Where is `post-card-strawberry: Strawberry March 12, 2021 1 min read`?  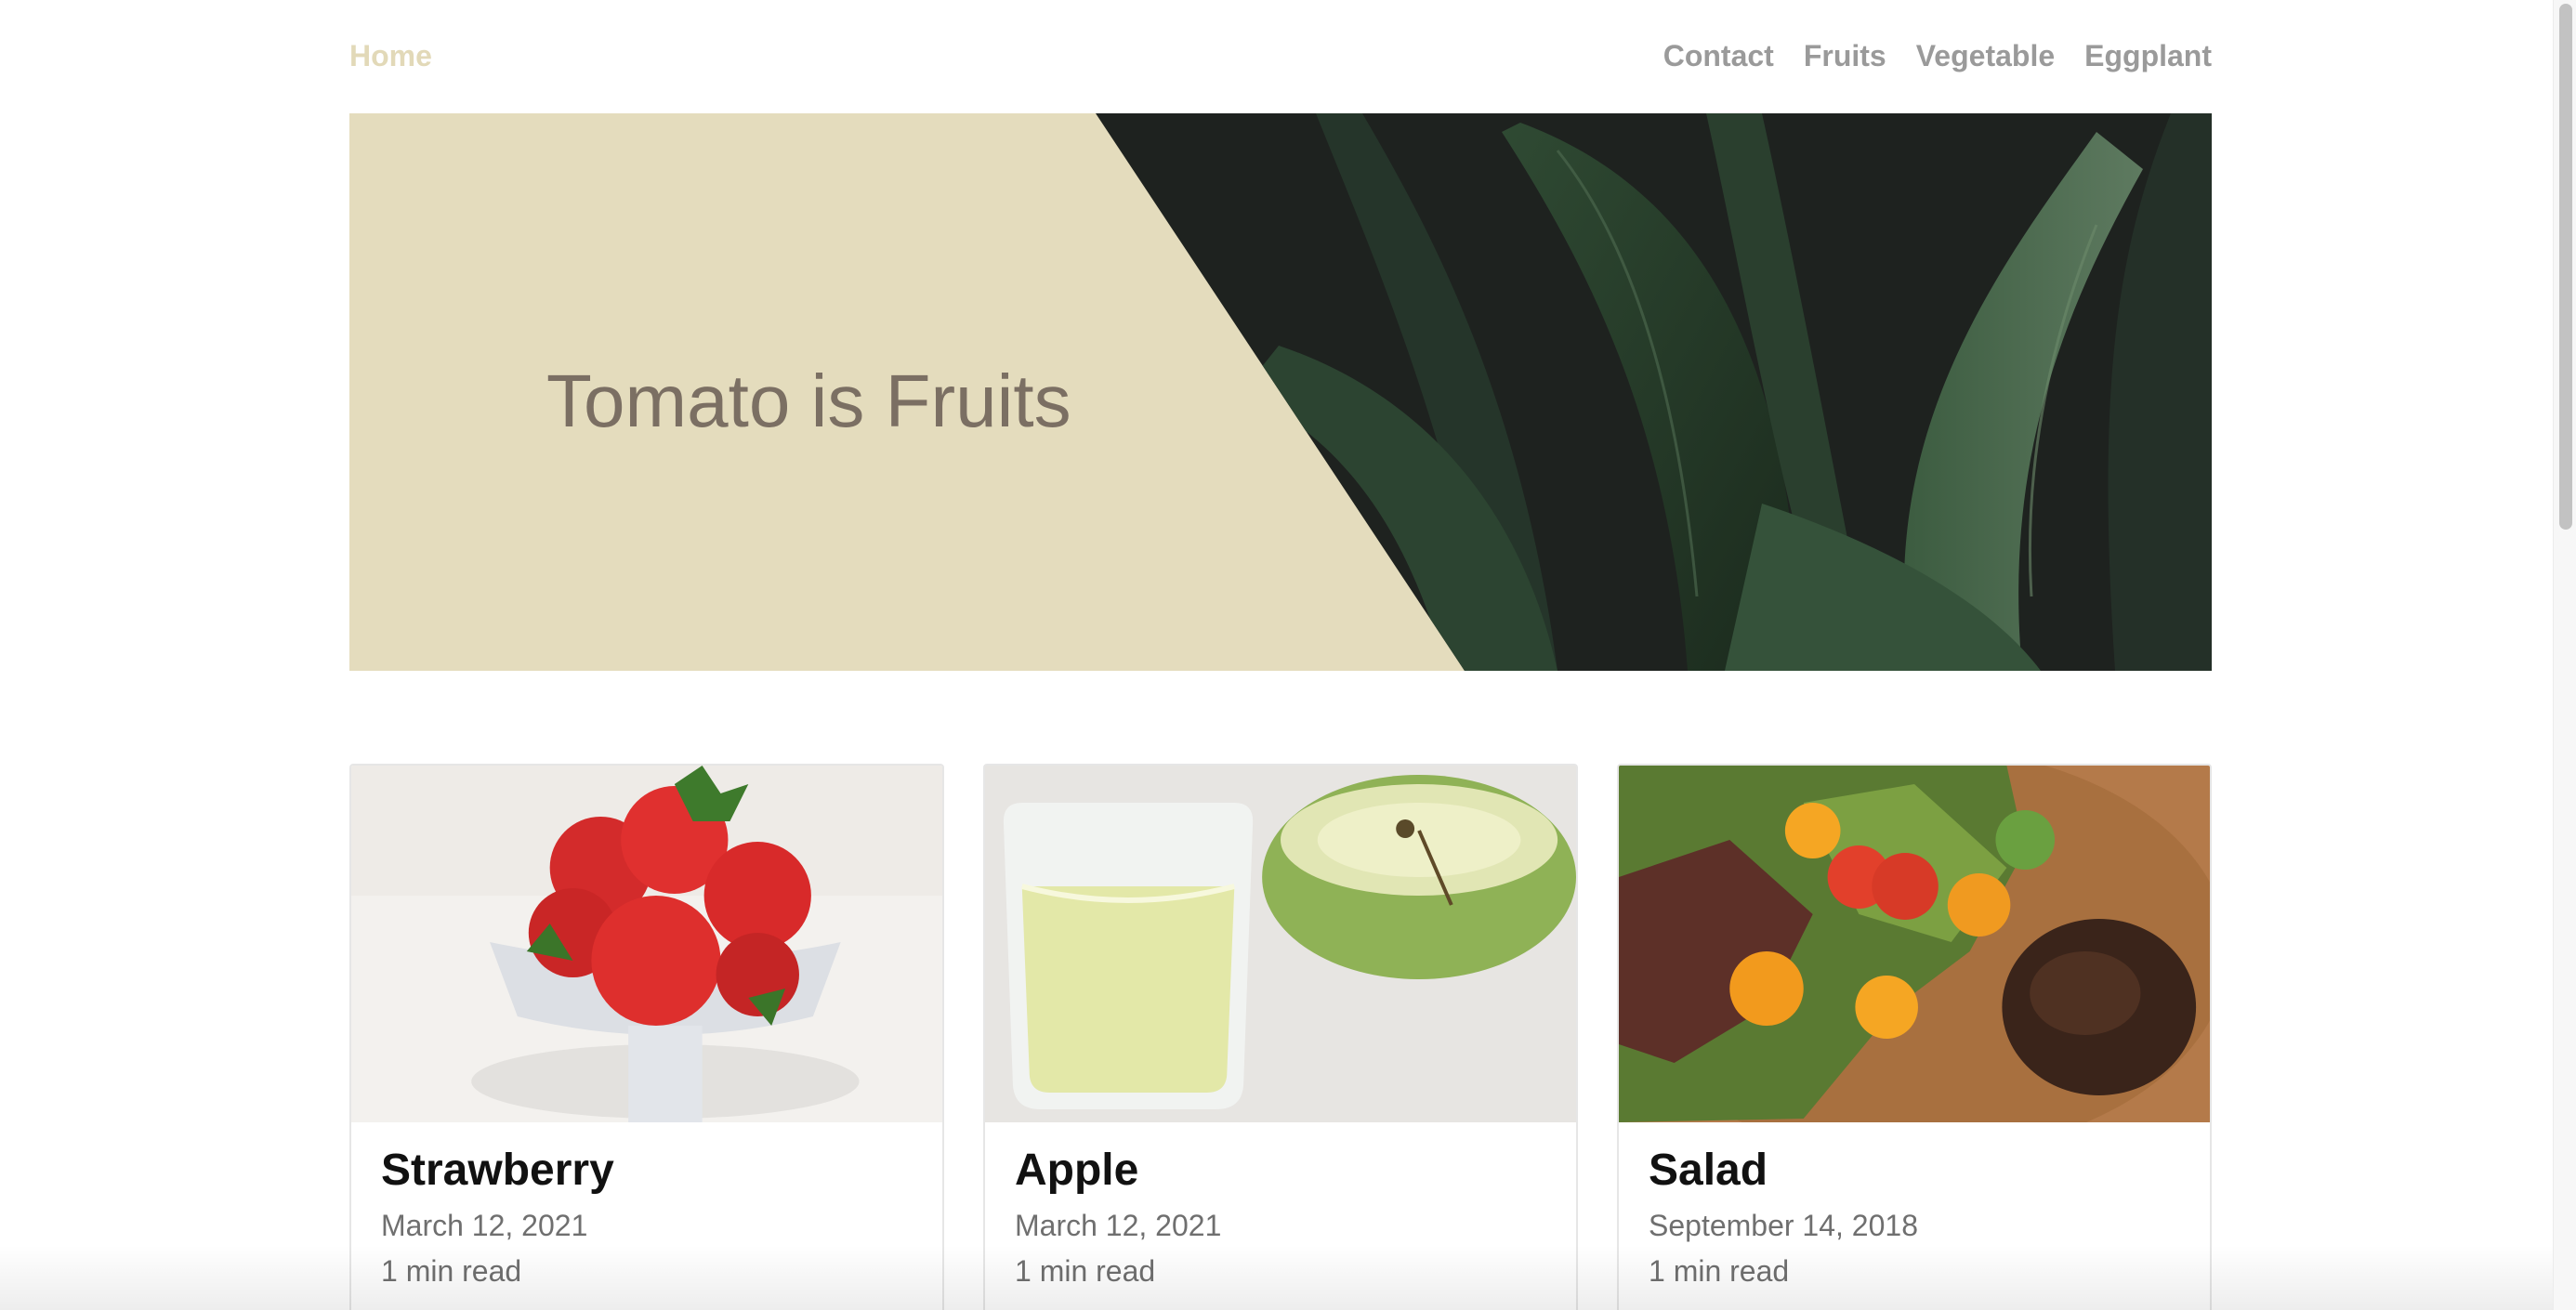
post-card-strawberry: Strawberry March 12, 2021 1 min read is located at coordinates (646, 1037).